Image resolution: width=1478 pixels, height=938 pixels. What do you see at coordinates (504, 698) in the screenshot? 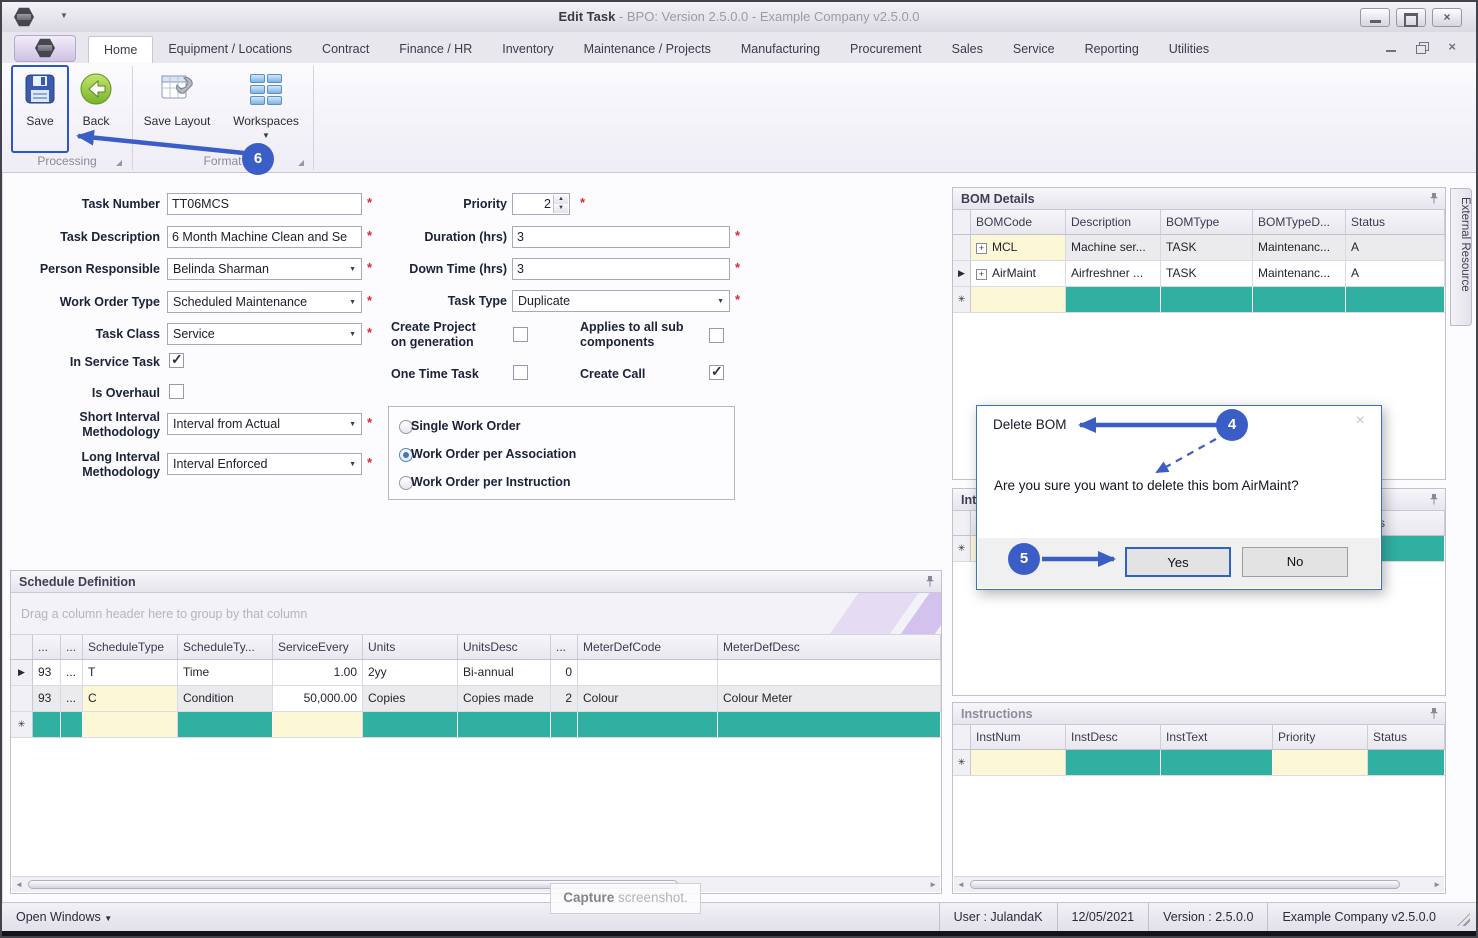
I see `cell: Copies made` at bounding box center [504, 698].